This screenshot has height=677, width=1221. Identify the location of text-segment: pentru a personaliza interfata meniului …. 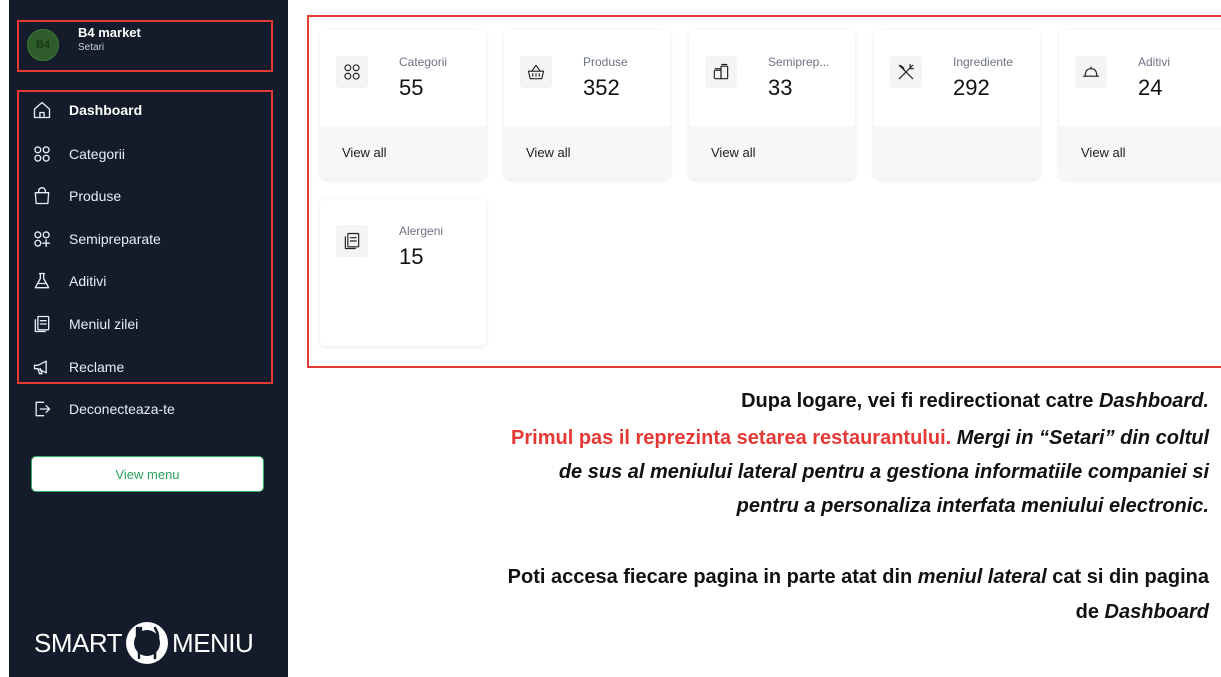
(972, 506).